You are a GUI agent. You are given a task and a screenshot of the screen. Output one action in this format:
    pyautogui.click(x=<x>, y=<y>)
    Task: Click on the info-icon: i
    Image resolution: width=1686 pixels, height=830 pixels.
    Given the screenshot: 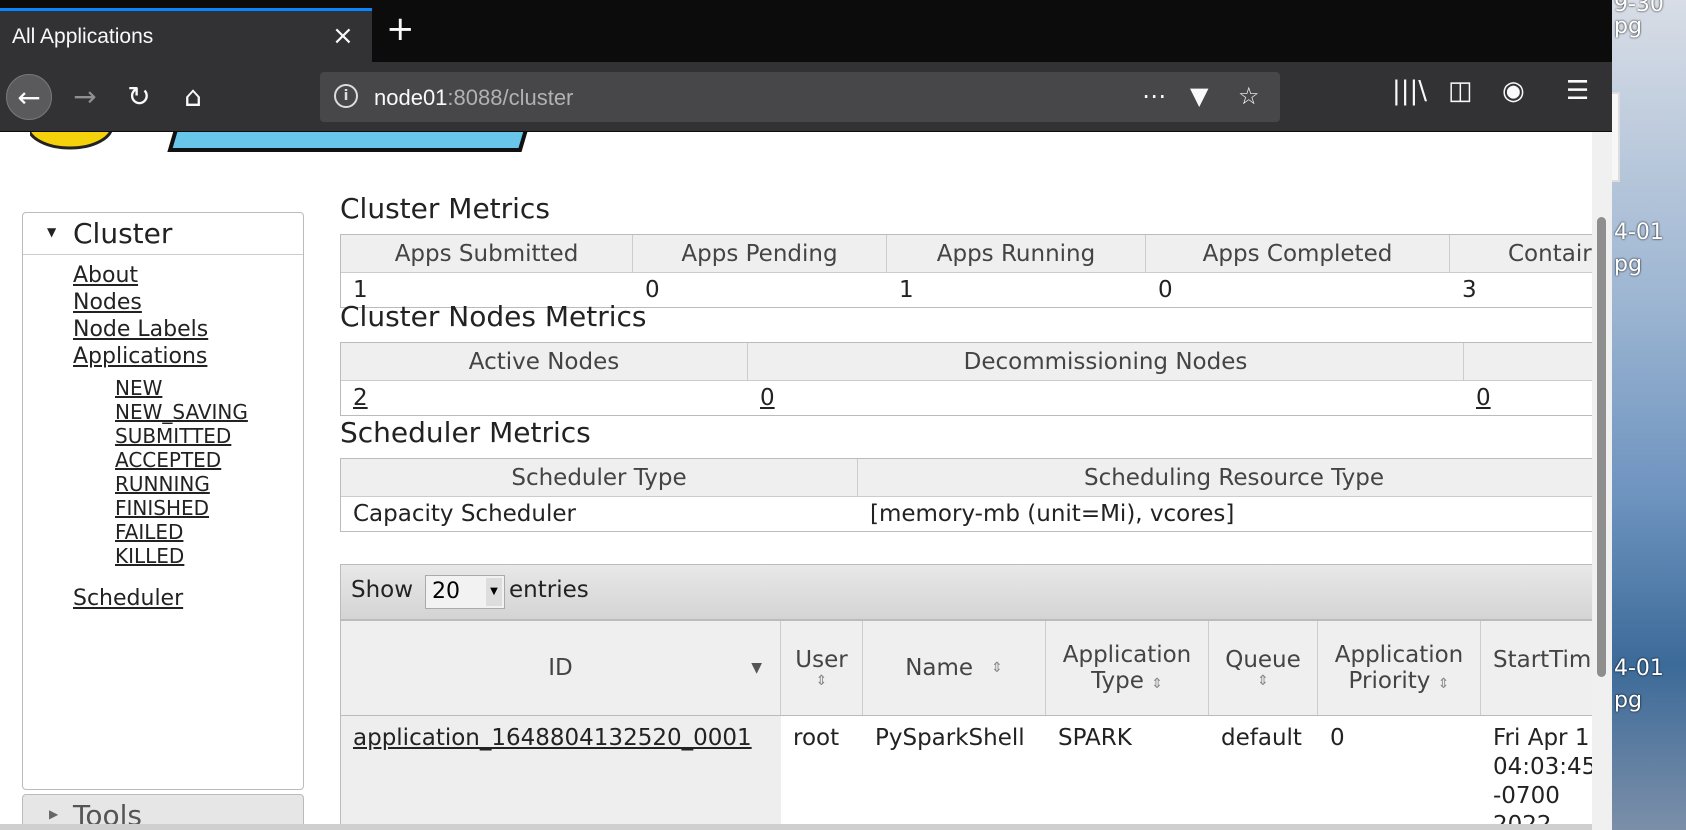 What is the action you would take?
    pyautogui.click(x=346, y=96)
    